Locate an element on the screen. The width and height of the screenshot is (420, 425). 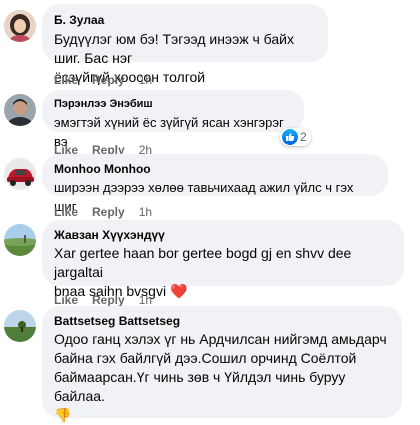
comment-author: Battsetseg Battsetseg is located at coordinates (222, 321).